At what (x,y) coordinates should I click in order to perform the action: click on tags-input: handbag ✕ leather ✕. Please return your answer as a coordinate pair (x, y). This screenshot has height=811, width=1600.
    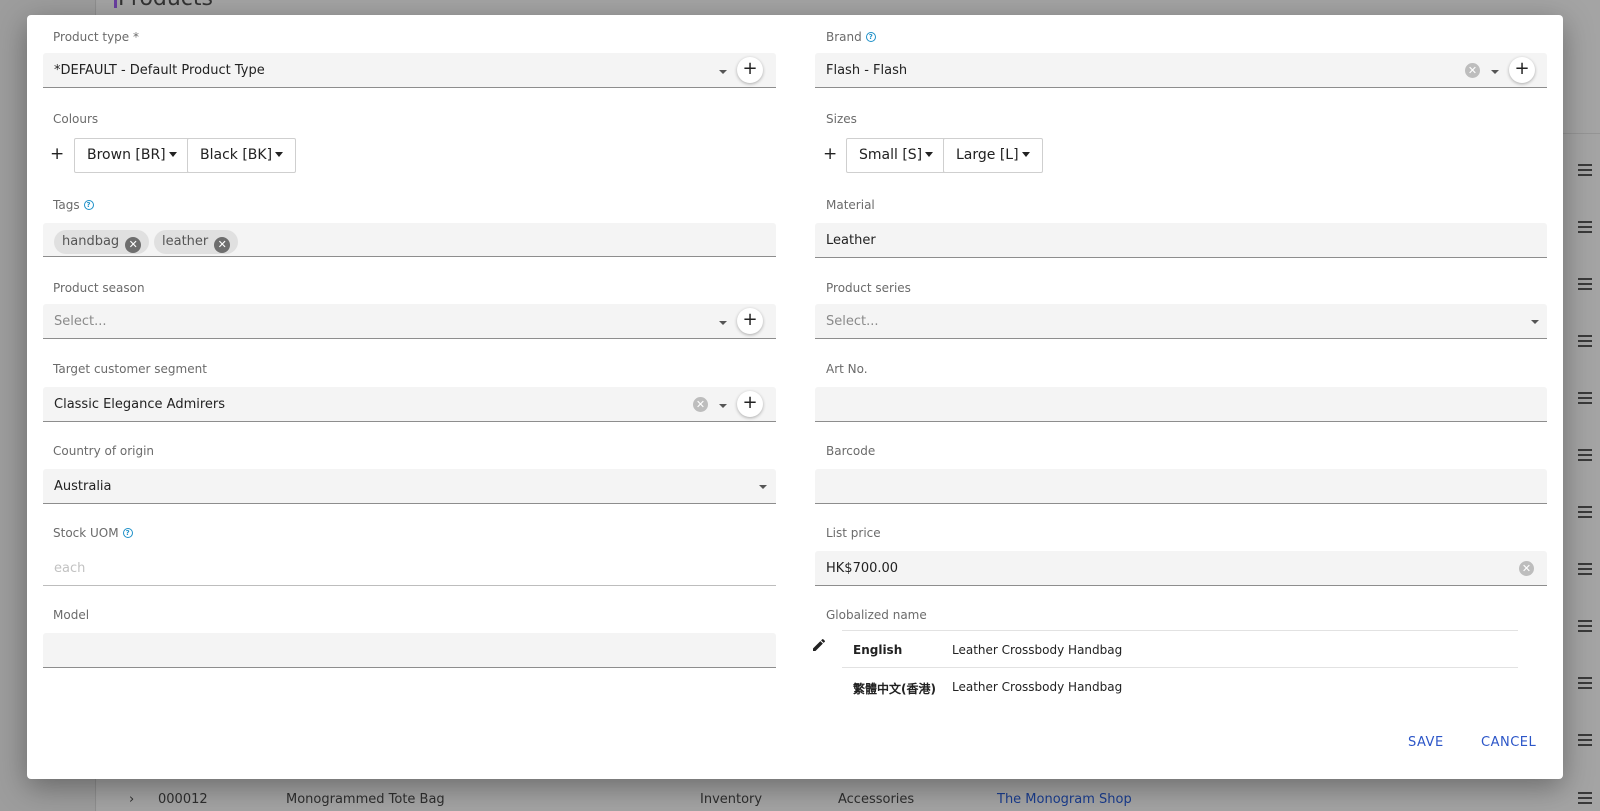
    Looking at the image, I should click on (409, 240).